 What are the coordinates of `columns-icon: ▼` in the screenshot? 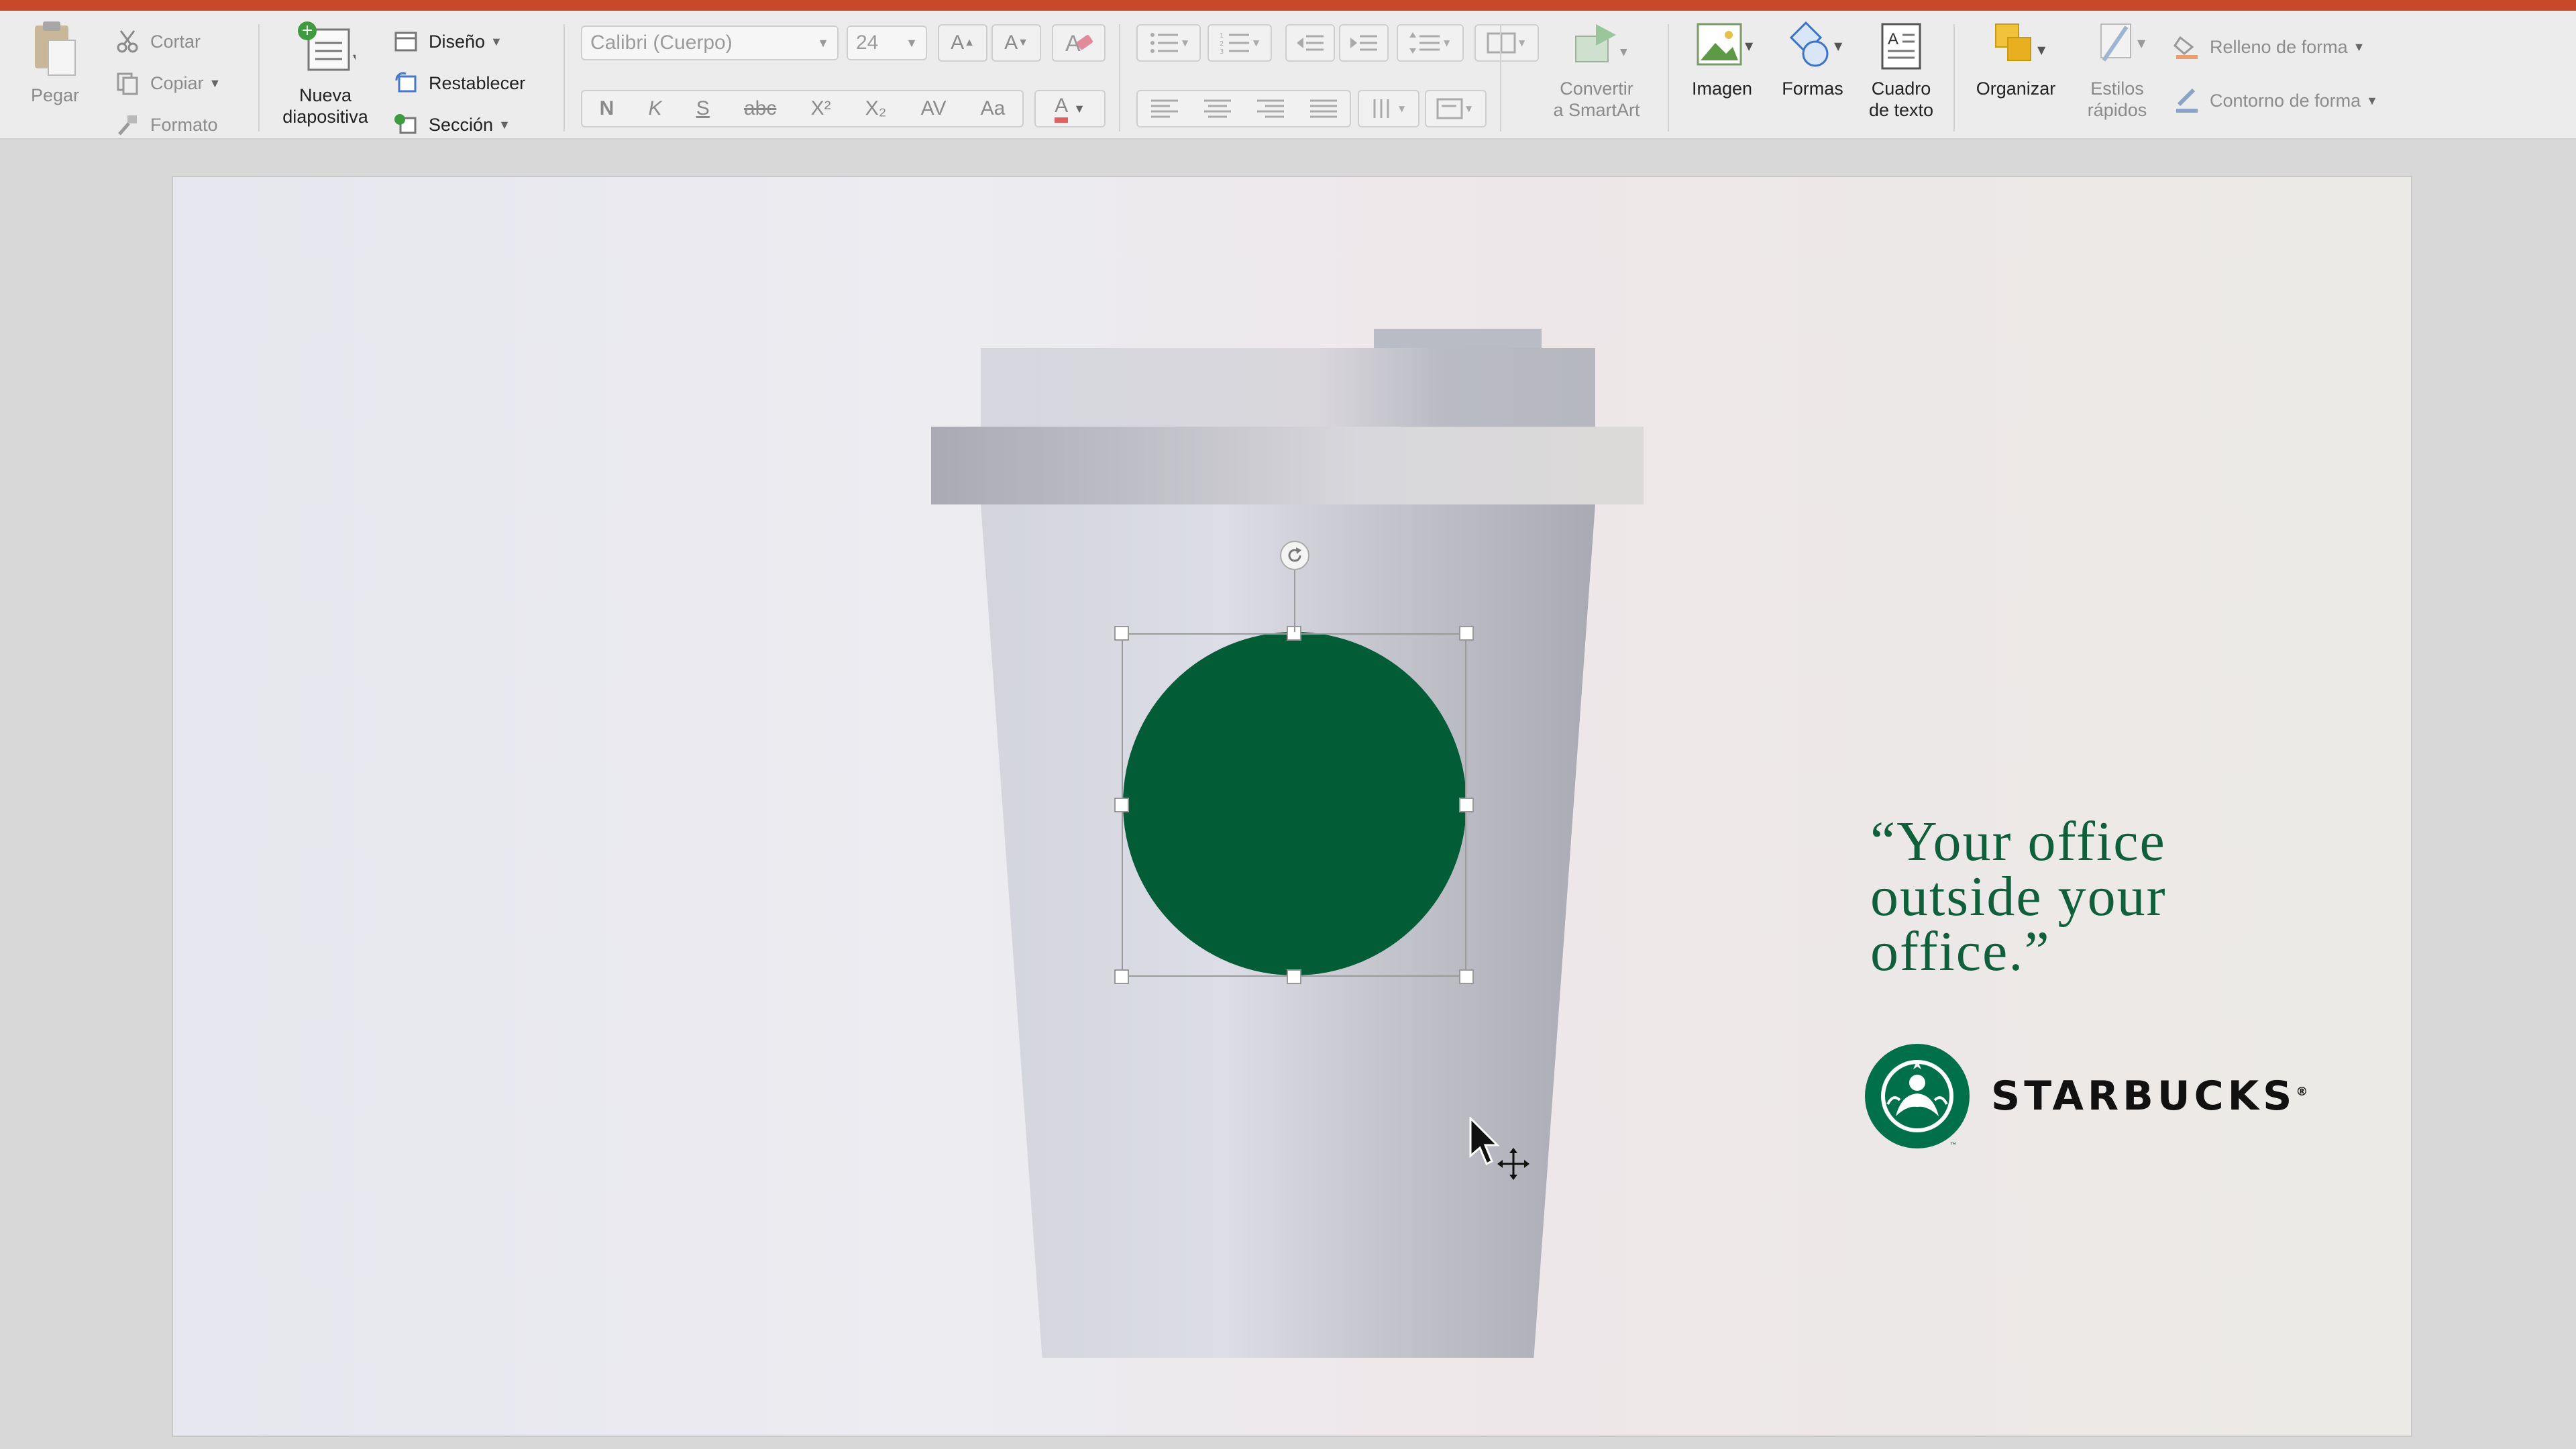 It's located at (1506, 43).